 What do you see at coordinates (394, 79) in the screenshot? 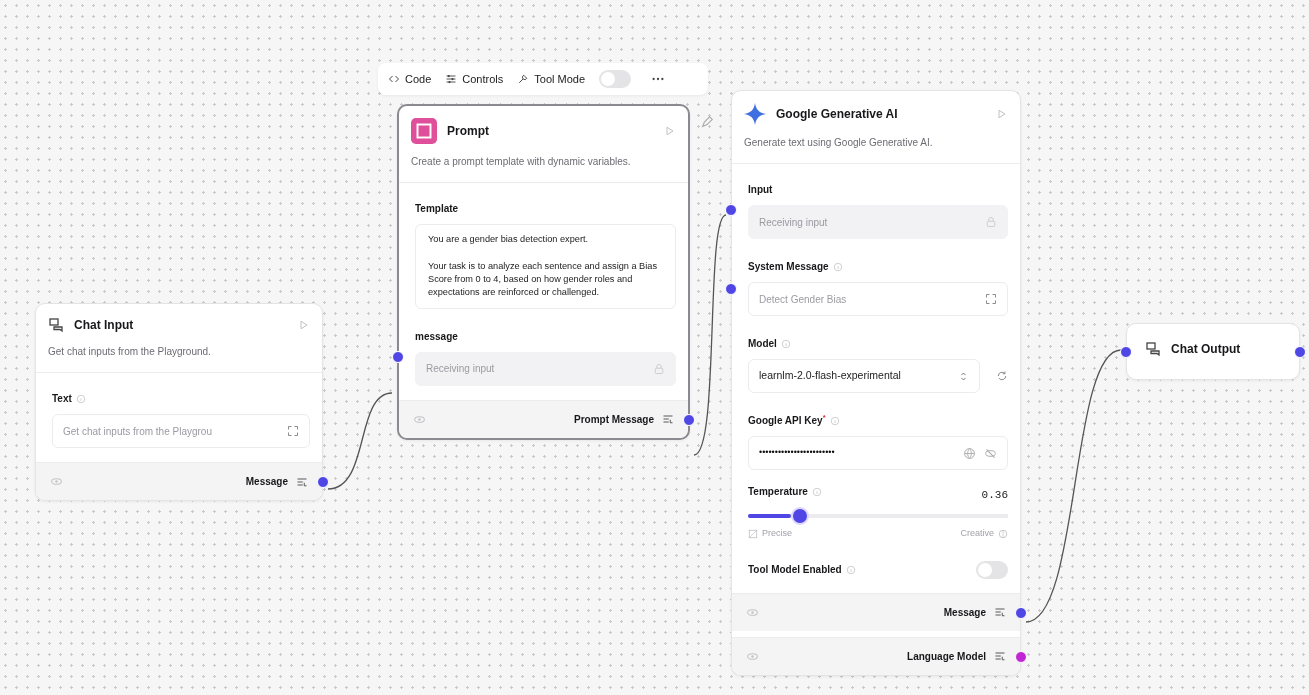
I see `code-icon` at bounding box center [394, 79].